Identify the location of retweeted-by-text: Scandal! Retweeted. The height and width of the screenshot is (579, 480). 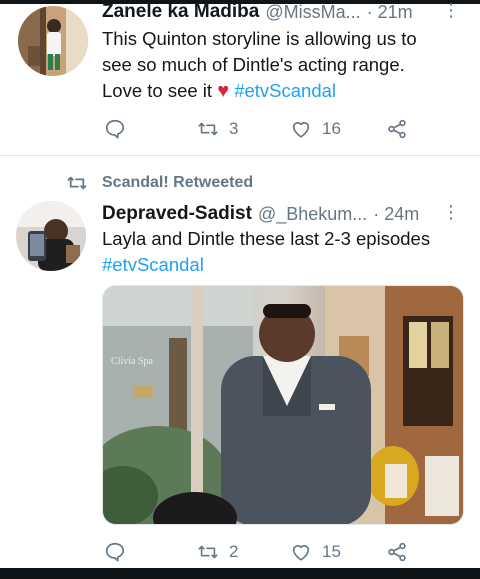
(178, 182).